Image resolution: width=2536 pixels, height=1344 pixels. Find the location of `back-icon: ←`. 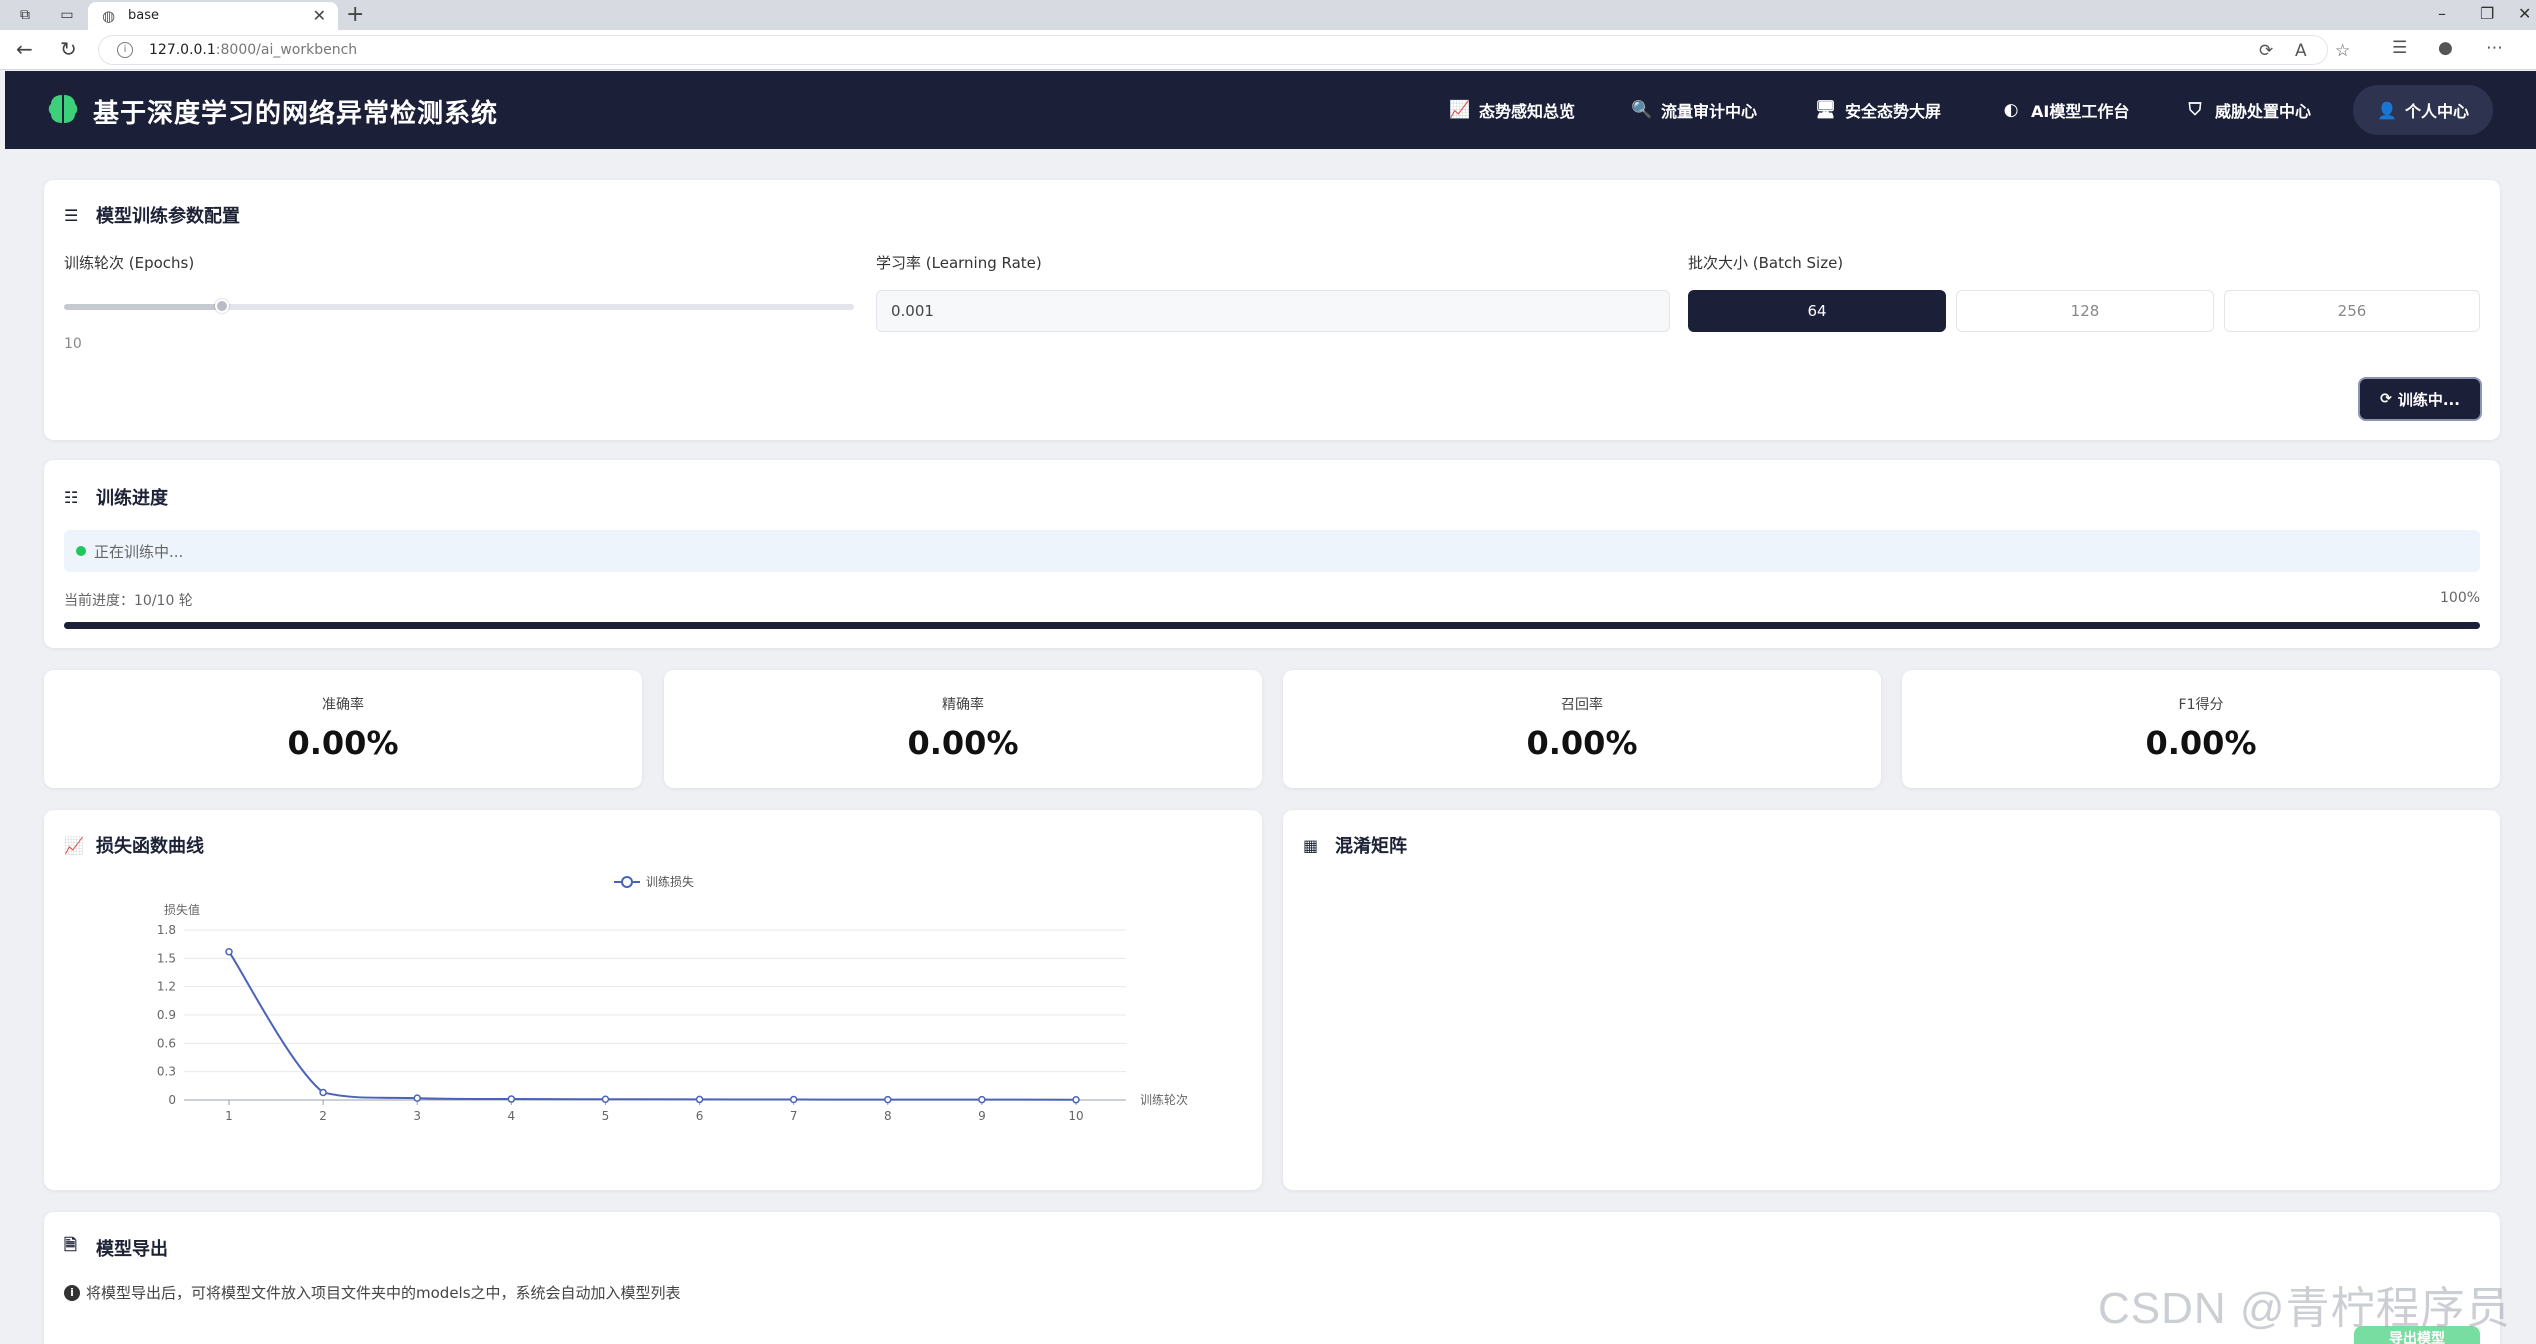

back-icon: ← is located at coordinates (24, 49).